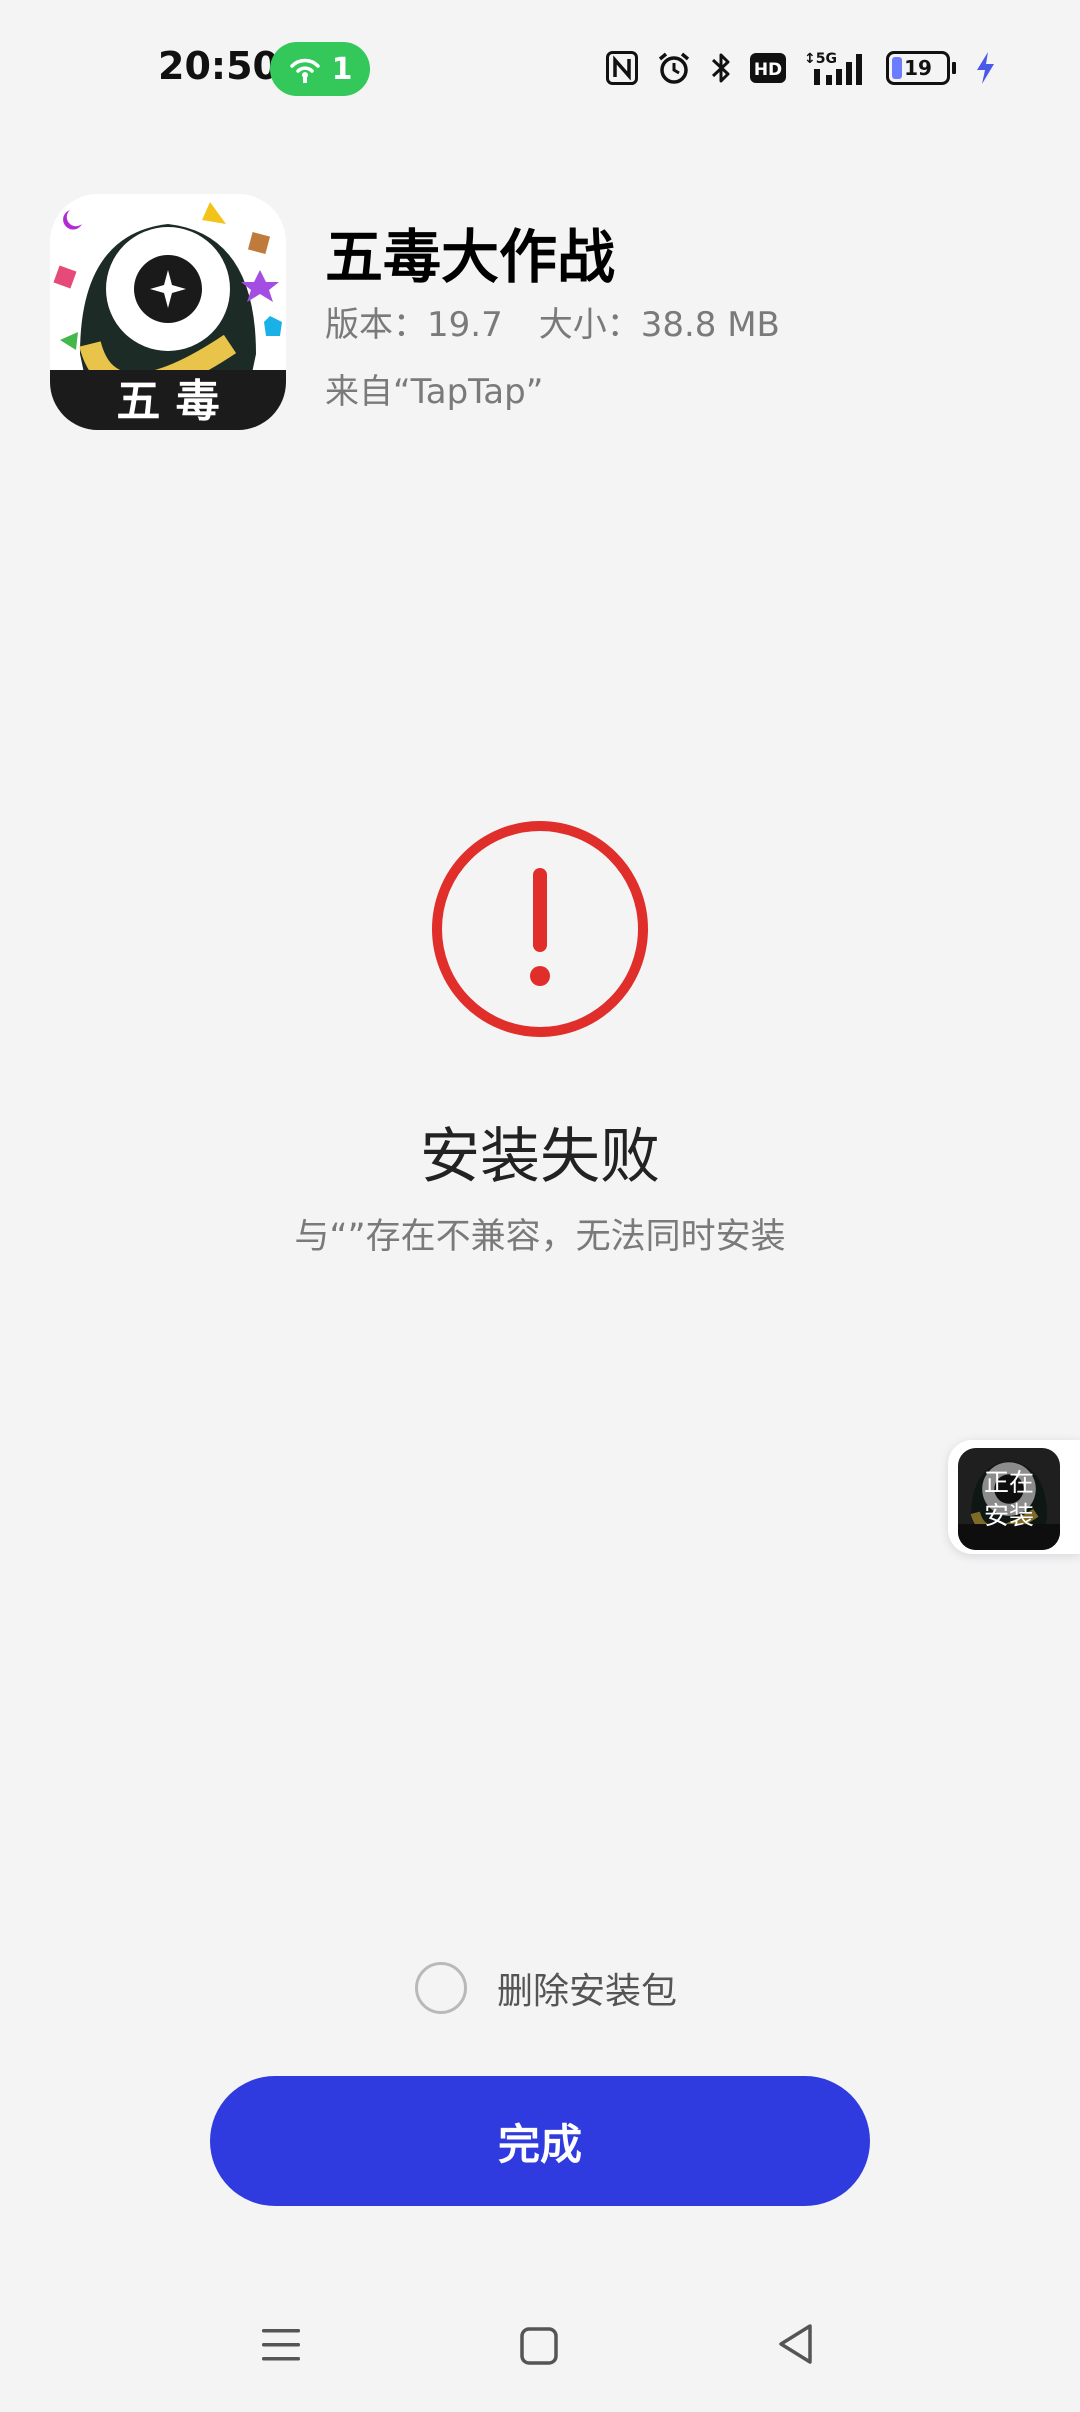 The image size is (1080, 2412). Describe the element at coordinates (1008, 1482) in the screenshot. I see `installing-label-line1: 正在` at that location.